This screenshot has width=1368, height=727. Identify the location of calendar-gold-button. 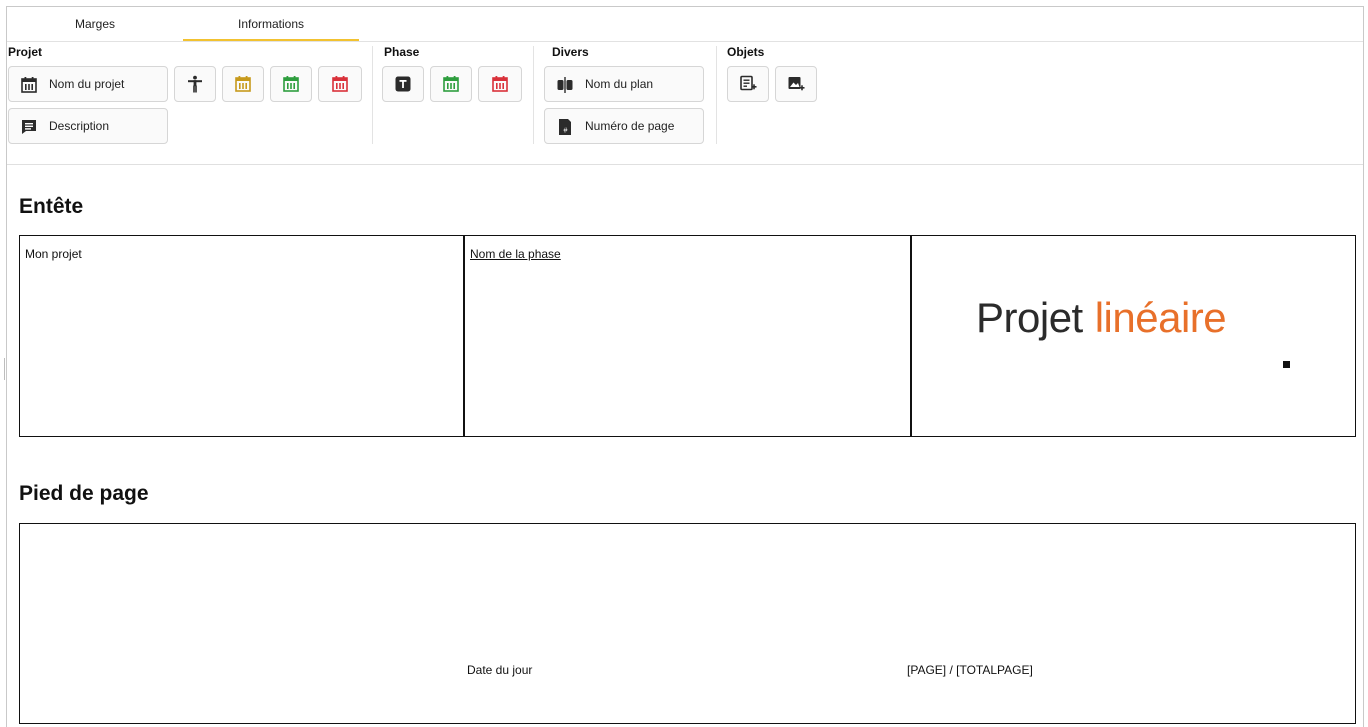
(243, 84).